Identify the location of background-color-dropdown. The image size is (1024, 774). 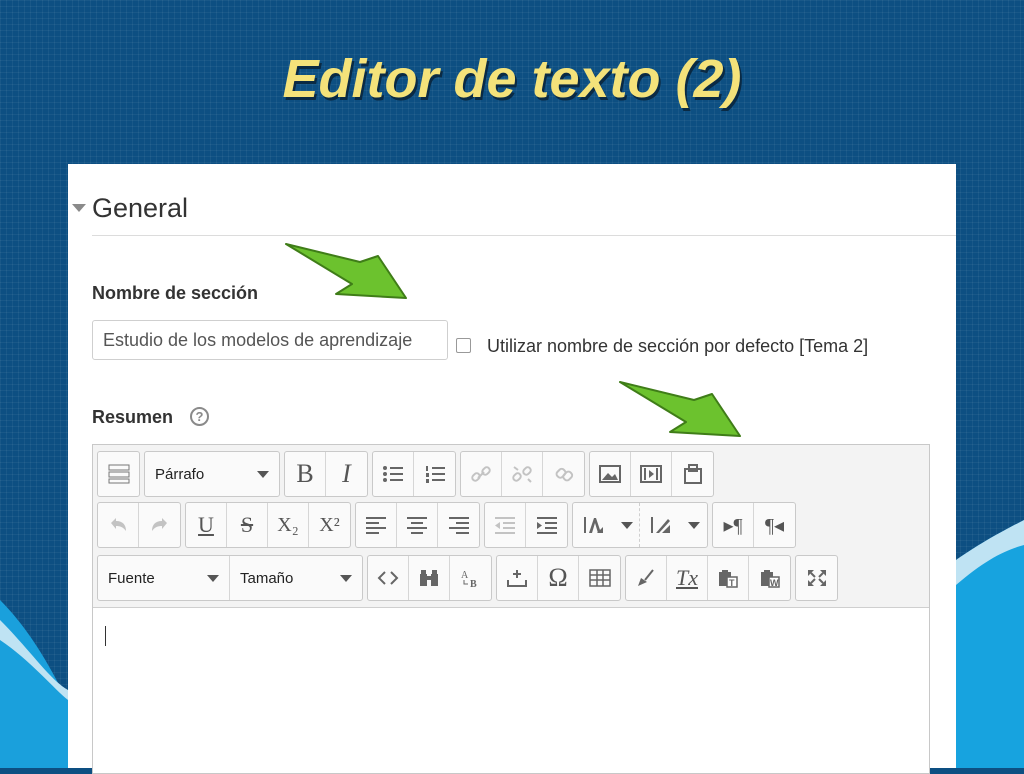
(694, 525).